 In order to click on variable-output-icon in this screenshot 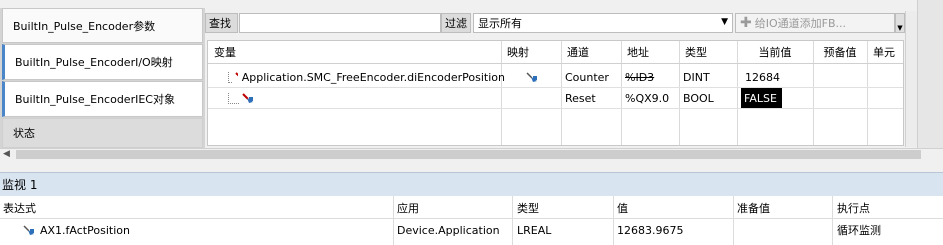, I will do `click(247, 98)`.